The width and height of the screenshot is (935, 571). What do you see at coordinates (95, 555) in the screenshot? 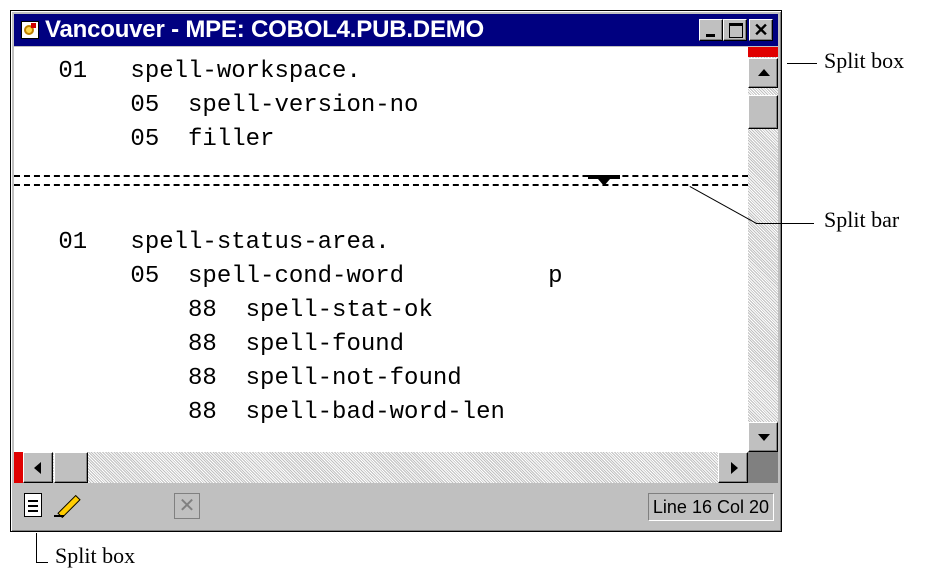
I see `callout-split-box-bottom: Split box` at bounding box center [95, 555].